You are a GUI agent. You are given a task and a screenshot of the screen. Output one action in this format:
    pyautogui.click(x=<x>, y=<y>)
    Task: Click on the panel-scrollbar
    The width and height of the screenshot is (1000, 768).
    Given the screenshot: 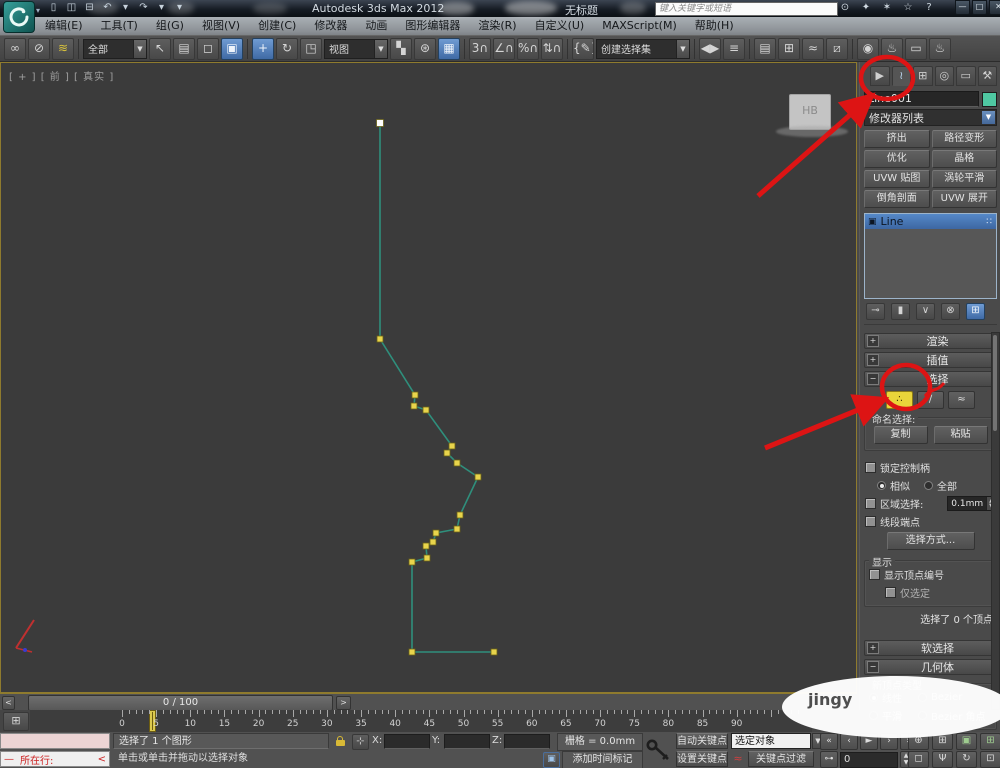 What is the action you would take?
    pyautogui.click(x=995, y=521)
    